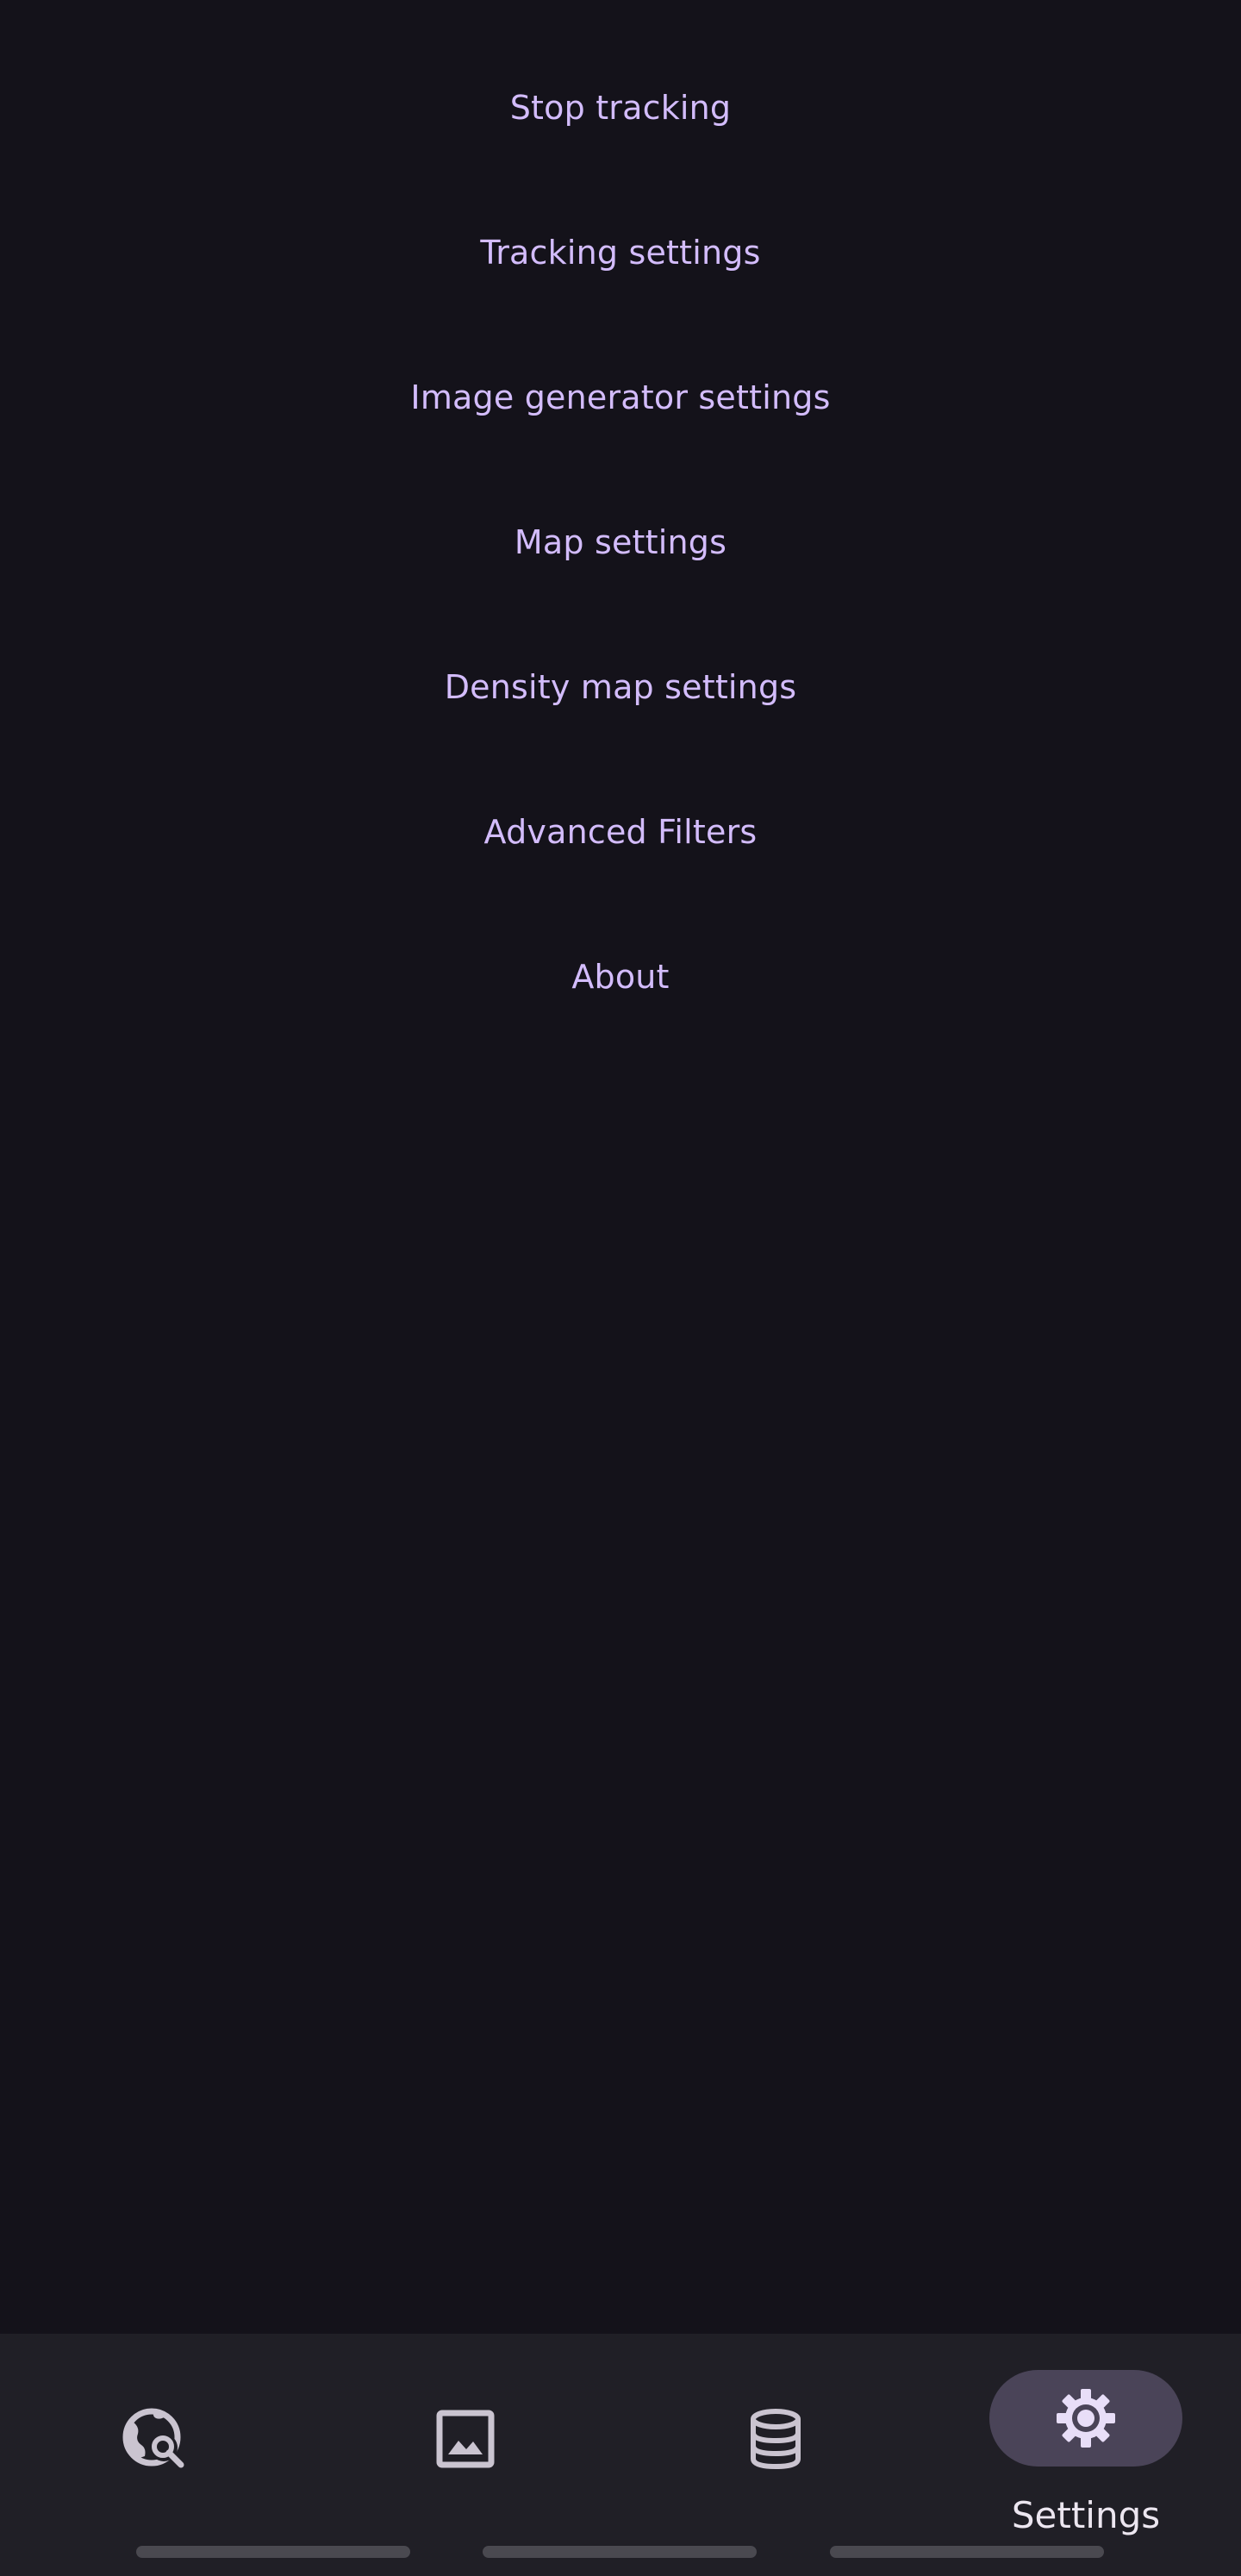 This screenshot has width=1241, height=2576. What do you see at coordinates (1086, 2515) in the screenshot?
I see `nav-label-settings: Settings` at bounding box center [1086, 2515].